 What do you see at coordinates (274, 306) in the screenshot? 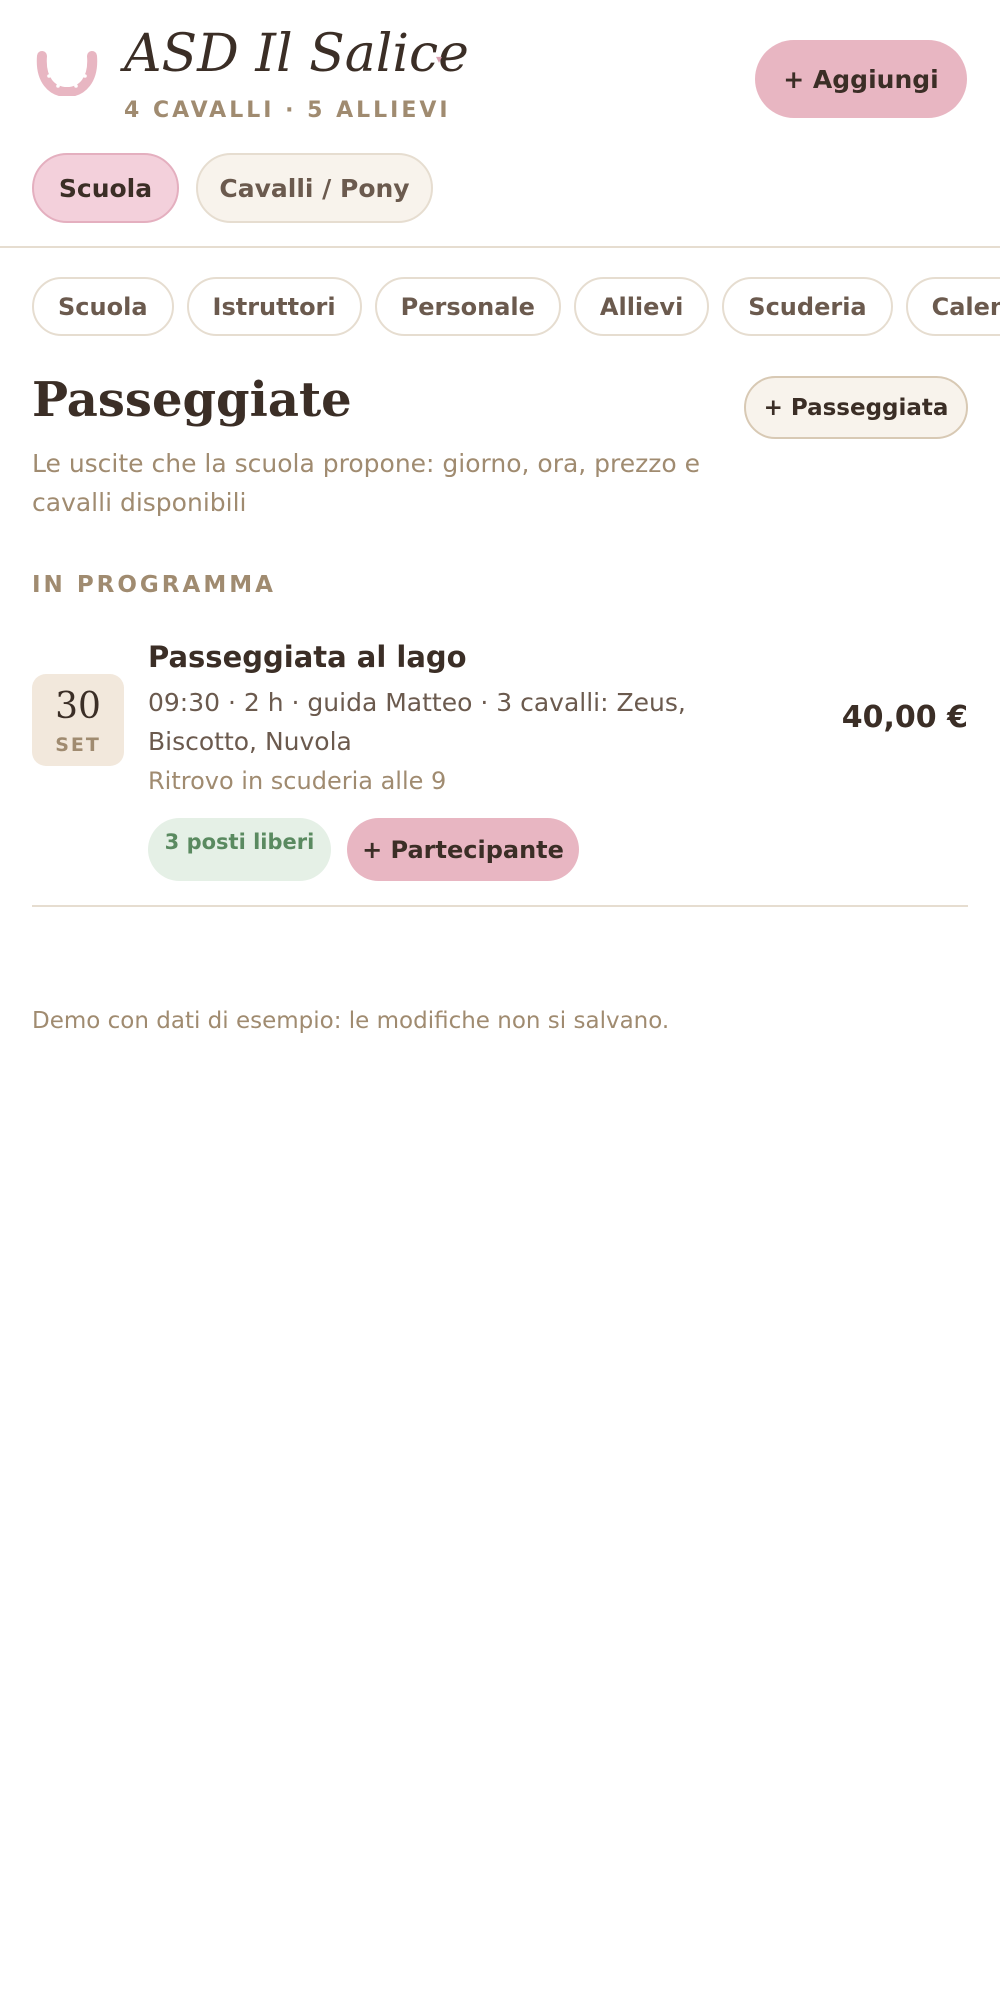
I see `tab-istruttori: Istruttori` at bounding box center [274, 306].